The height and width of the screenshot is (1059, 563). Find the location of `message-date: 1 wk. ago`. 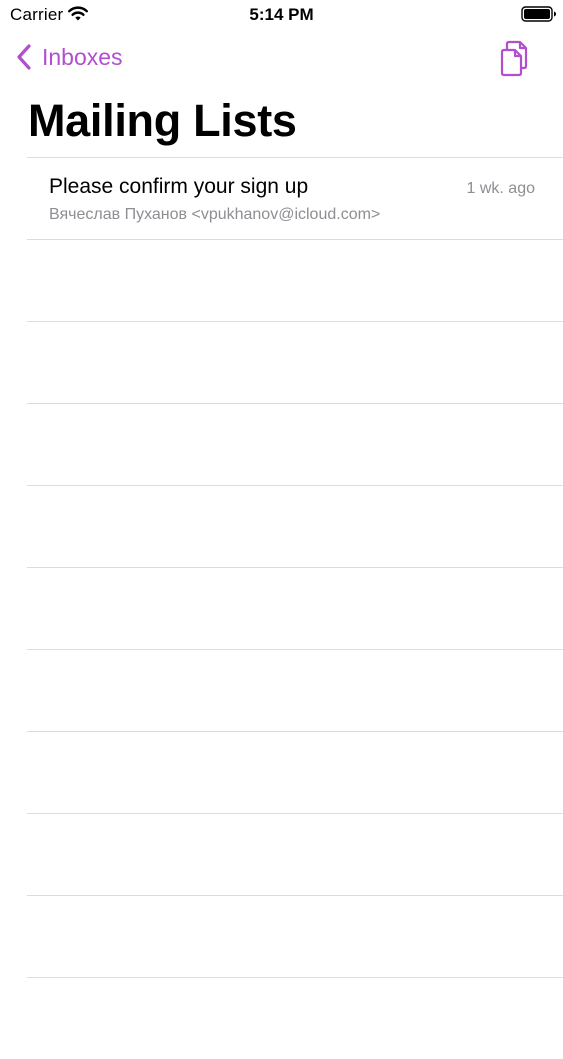

message-date: 1 wk. ago is located at coordinates (500, 188).